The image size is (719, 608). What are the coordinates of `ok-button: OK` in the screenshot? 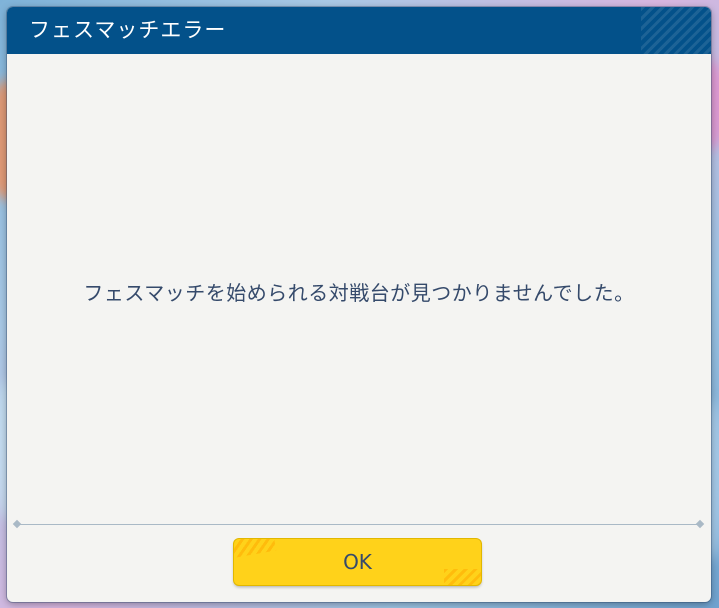 It's located at (357, 562).